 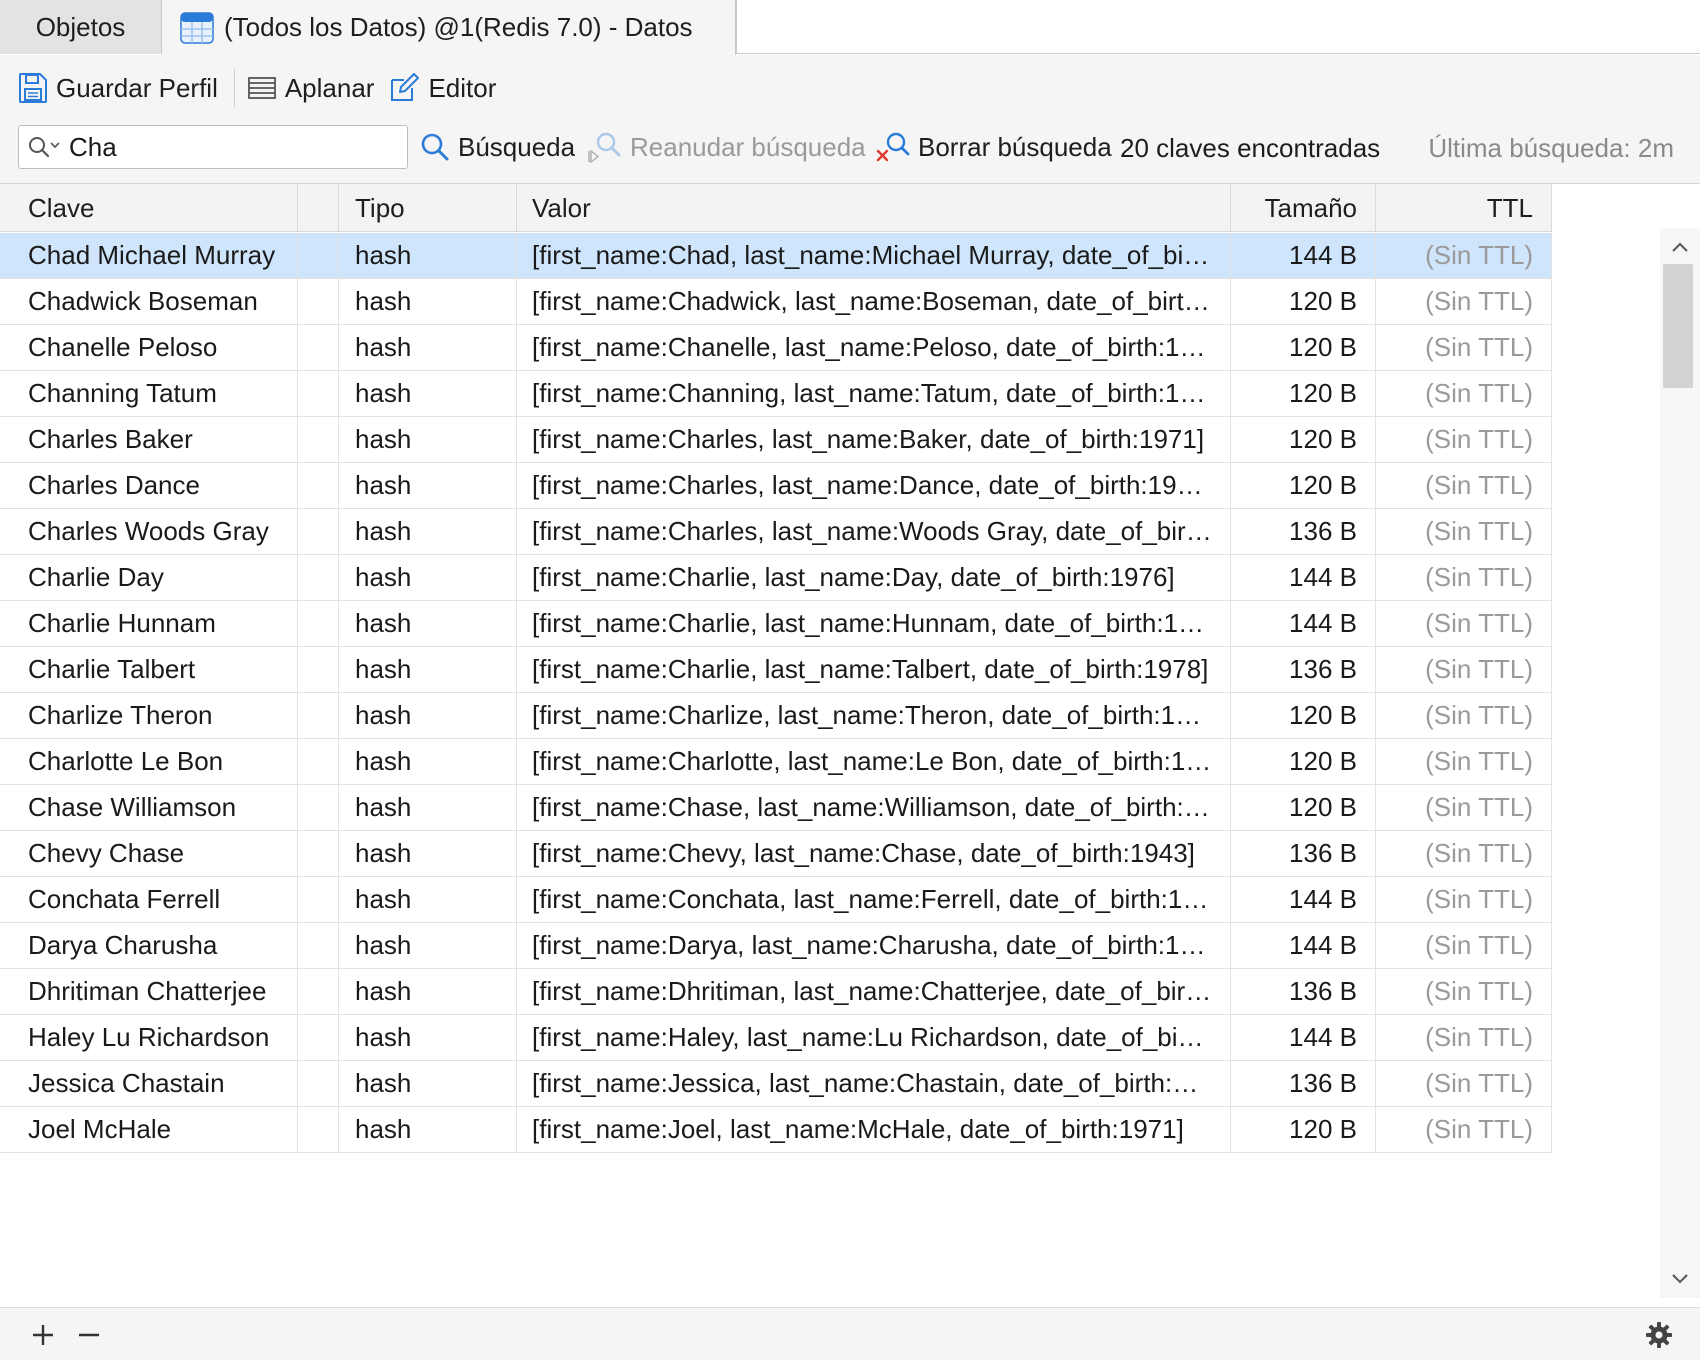 I want to click on cell-key: Haley Lu Richardson, so click(x=149, y=1037).